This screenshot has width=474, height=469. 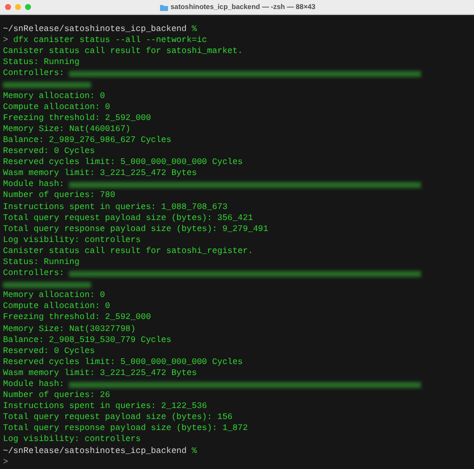 What do you see at coordinates (164, 7) in the screenshot?
I see `folder-icon` at bounding box center [164, 7].